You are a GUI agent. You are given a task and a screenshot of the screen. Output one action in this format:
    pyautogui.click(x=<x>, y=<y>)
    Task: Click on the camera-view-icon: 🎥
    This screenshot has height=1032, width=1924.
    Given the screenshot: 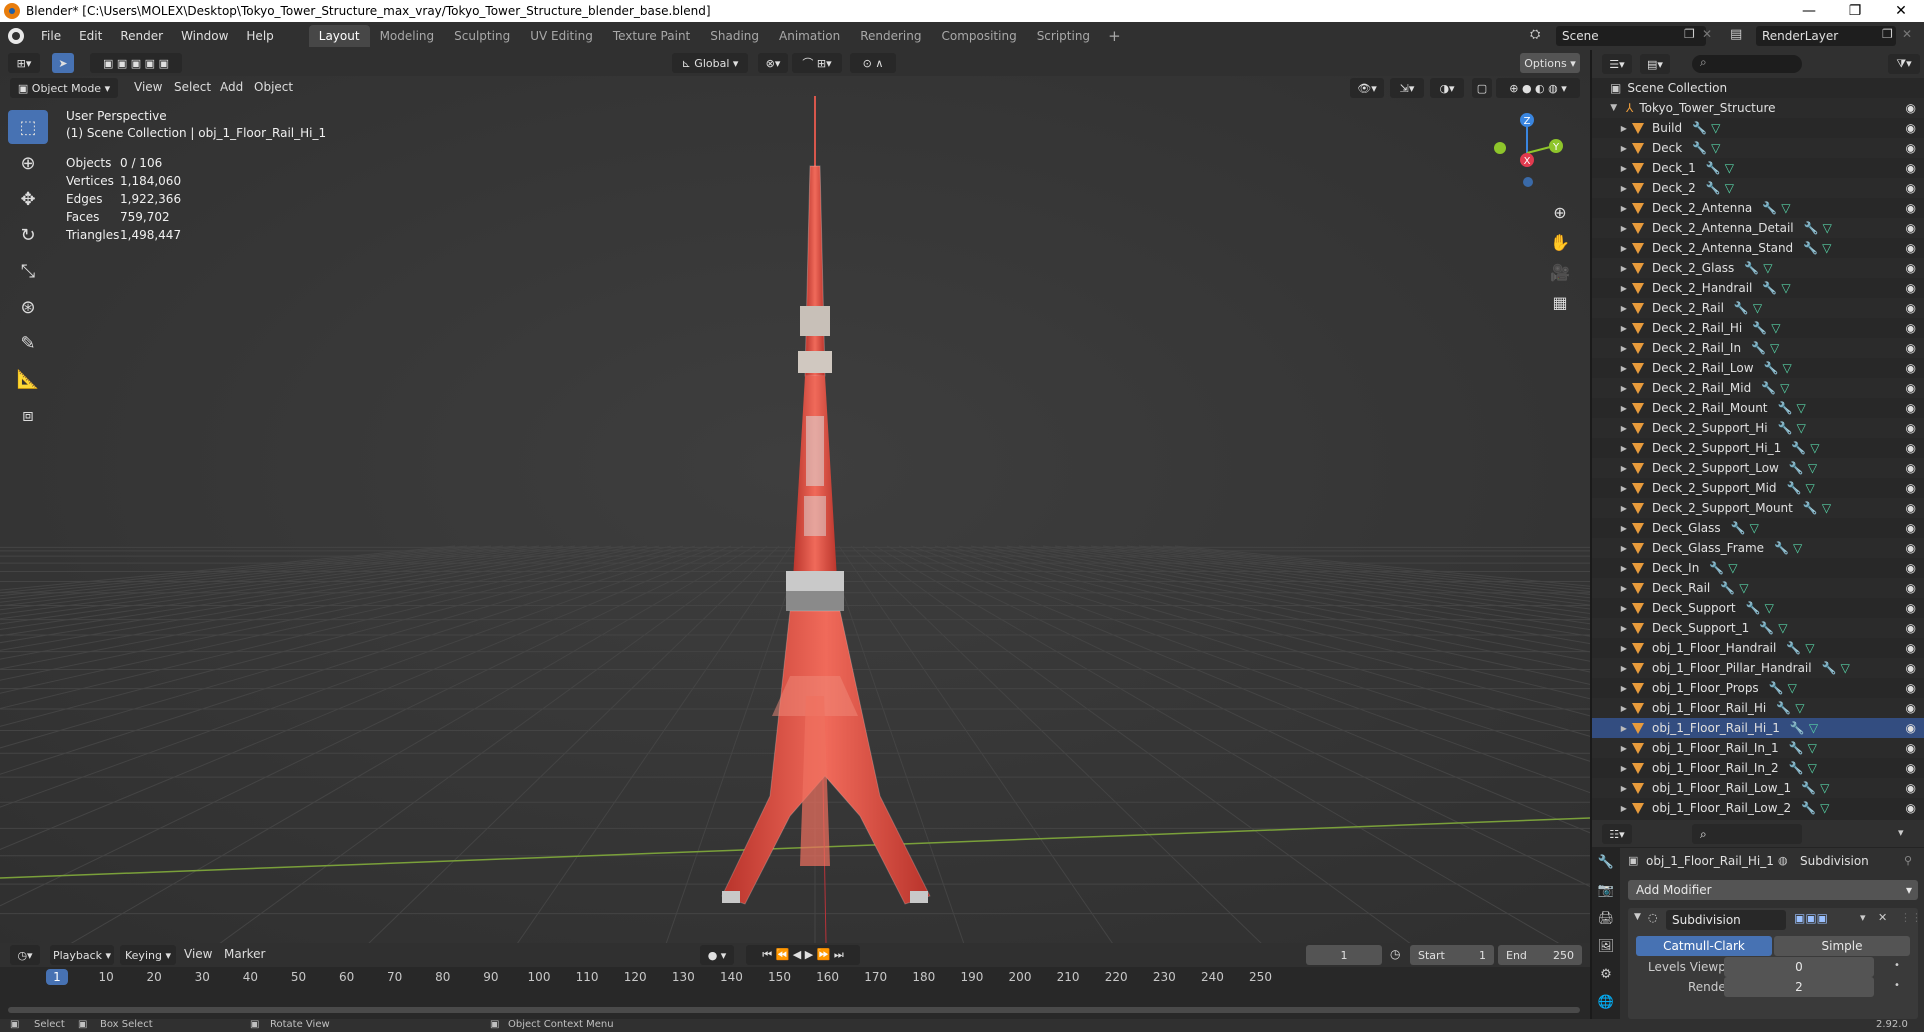 What is the action you would take?
    pyautogui.click(x=1560, y=272)
    